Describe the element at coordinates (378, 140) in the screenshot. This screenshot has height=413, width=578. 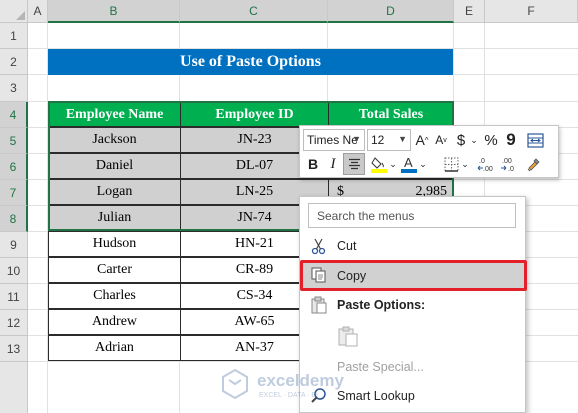
I see `font-size-value: 12` at that location.